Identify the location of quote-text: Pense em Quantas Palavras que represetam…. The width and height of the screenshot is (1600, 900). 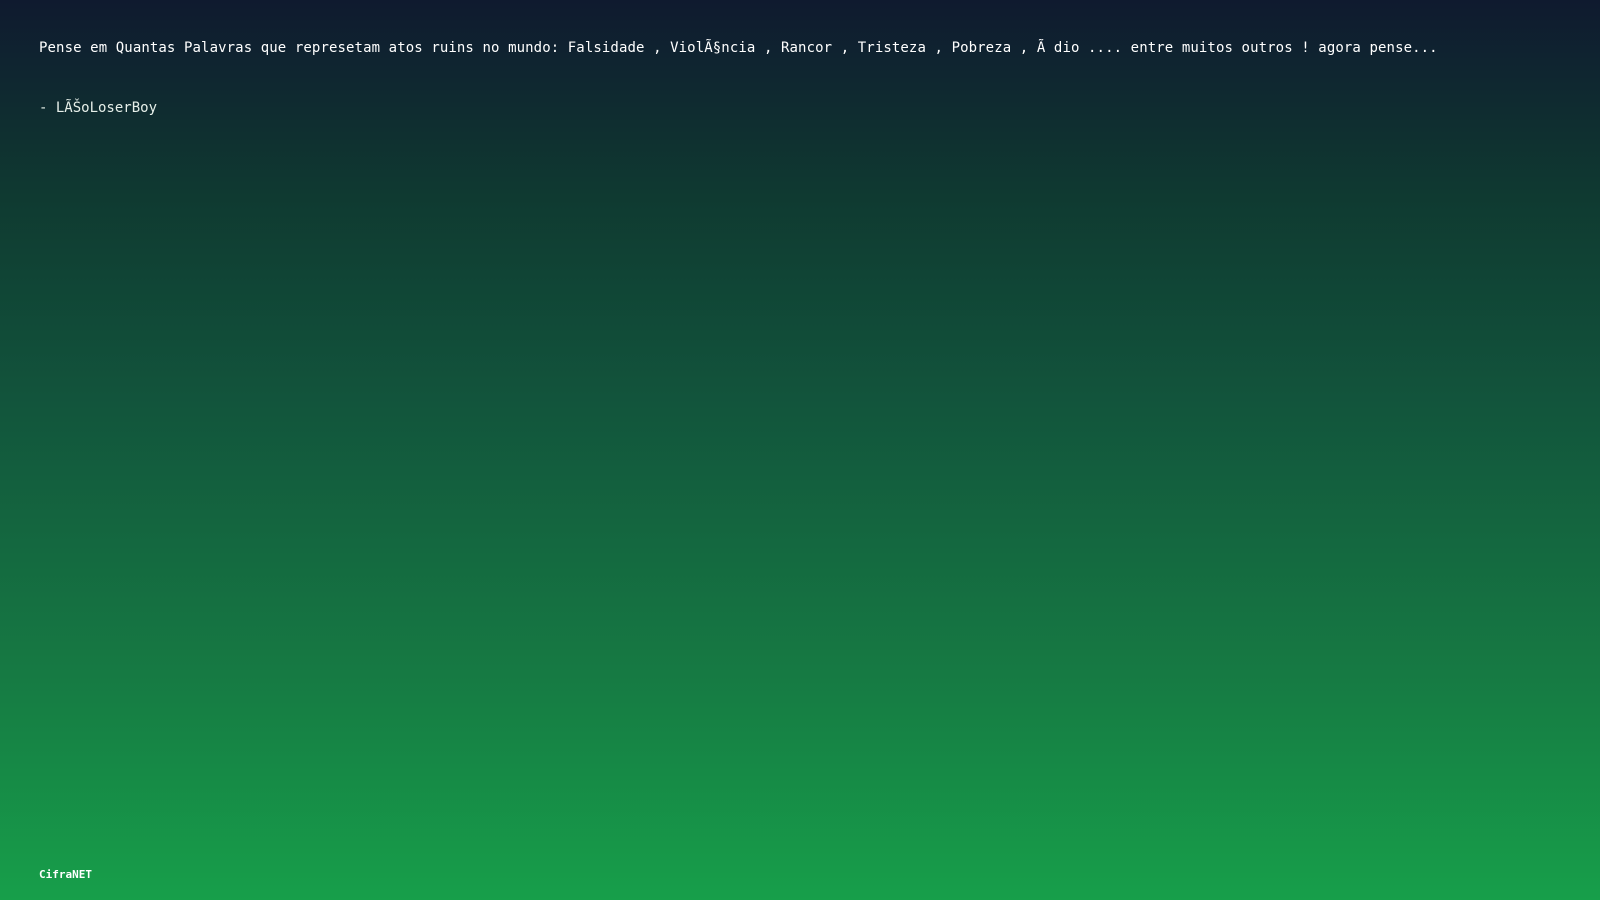
(738, 48).